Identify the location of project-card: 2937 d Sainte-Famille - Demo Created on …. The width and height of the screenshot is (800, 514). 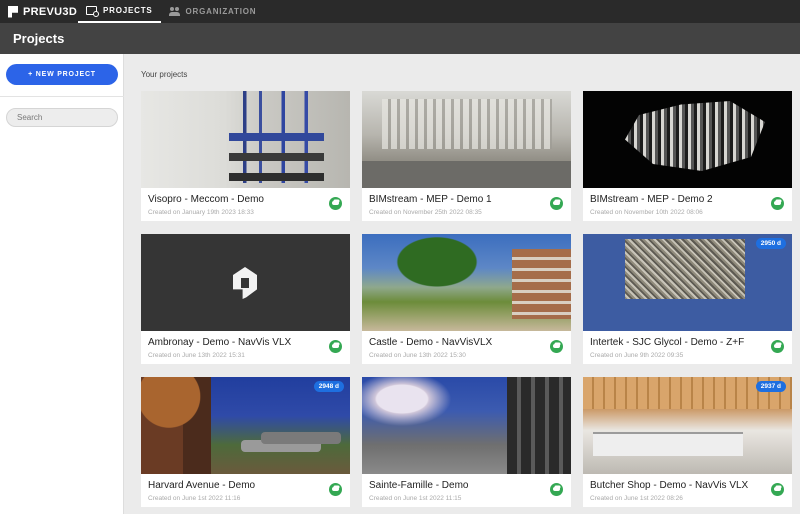
(466, 442).